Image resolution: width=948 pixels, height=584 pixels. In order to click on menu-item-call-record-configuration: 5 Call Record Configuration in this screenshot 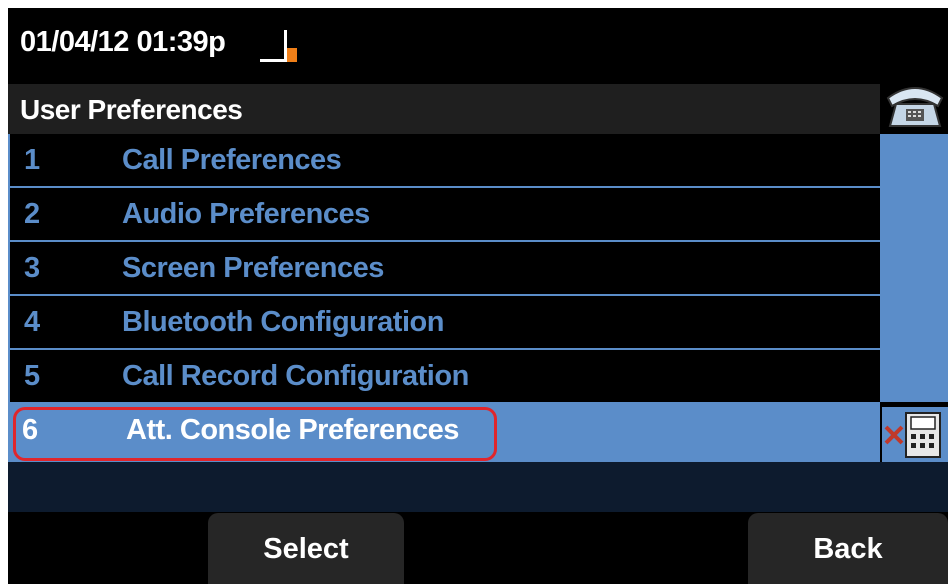, I will do `click(444, 377)`.